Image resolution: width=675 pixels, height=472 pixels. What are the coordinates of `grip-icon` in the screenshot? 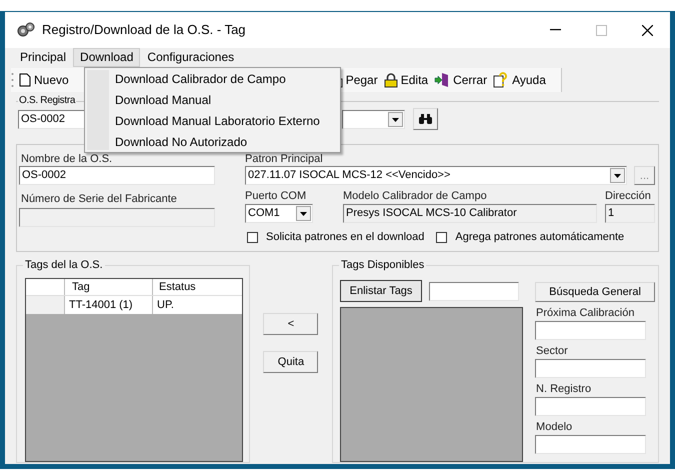 It's located at (12, 80).